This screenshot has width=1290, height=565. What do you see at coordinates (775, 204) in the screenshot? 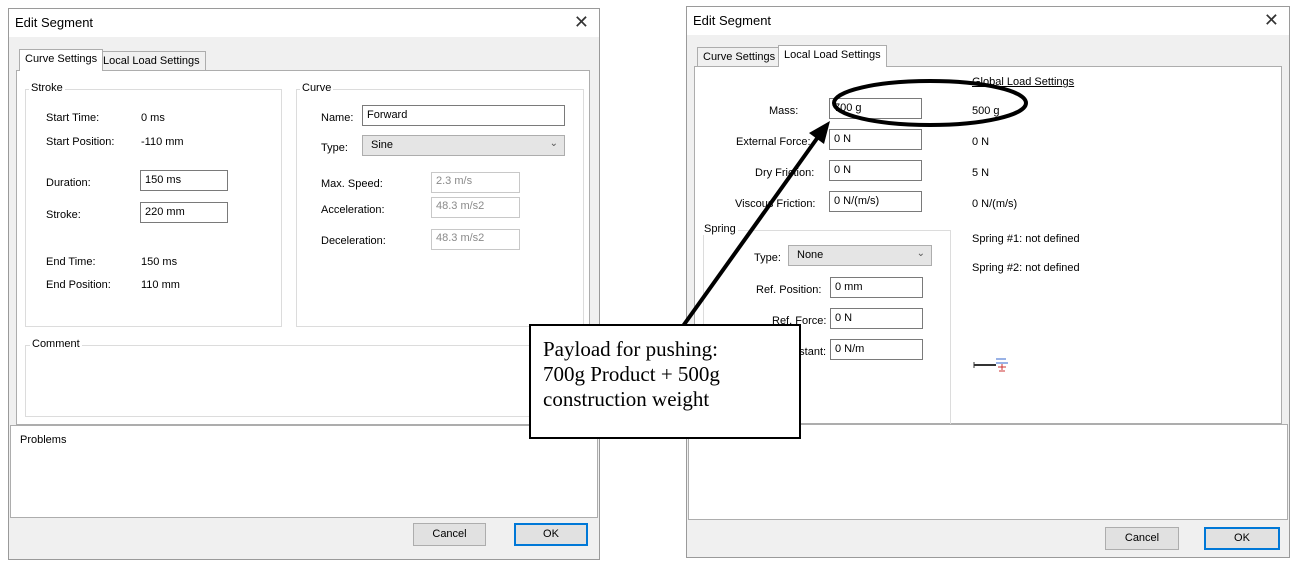
I see `viscous-friction-label: Viscous Friction:` at bounding box center [775, 204].